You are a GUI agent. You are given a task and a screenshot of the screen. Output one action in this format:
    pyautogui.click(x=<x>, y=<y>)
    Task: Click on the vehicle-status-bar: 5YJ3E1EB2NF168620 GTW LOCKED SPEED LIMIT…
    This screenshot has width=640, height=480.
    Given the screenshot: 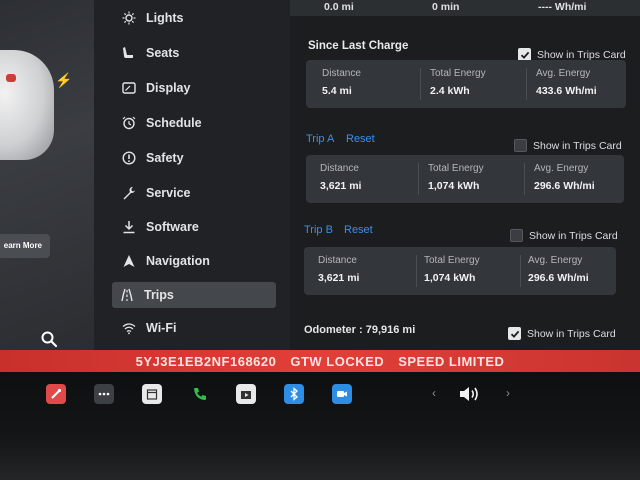 What is the action you would take?
    pyautogui.click(x=320, y=361)
    